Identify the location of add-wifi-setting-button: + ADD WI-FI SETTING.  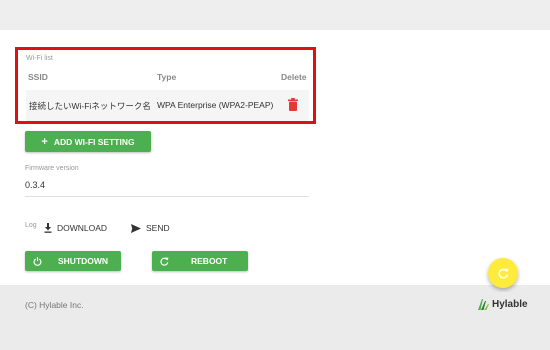
(88, 141).